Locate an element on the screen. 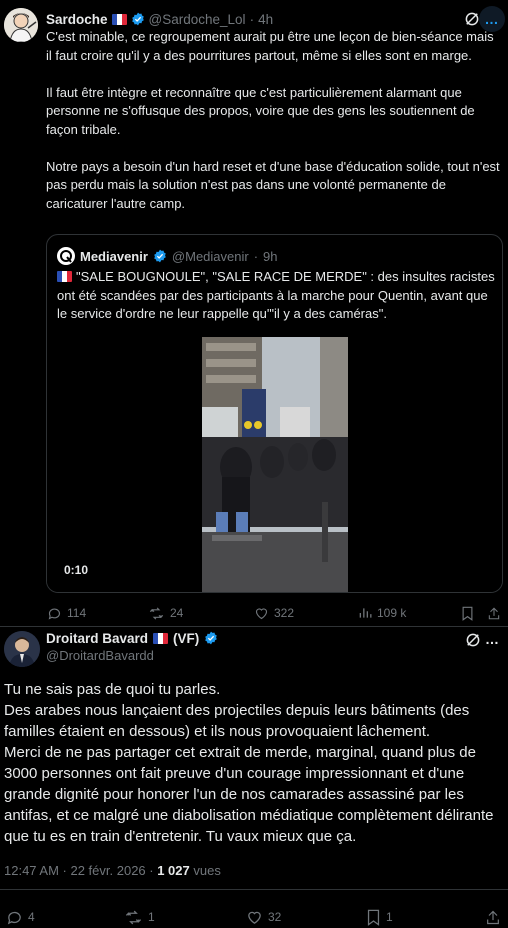 The width and height of the screenshot is (508, 928). reply-button: 114 is located at coordinates (66, 613).